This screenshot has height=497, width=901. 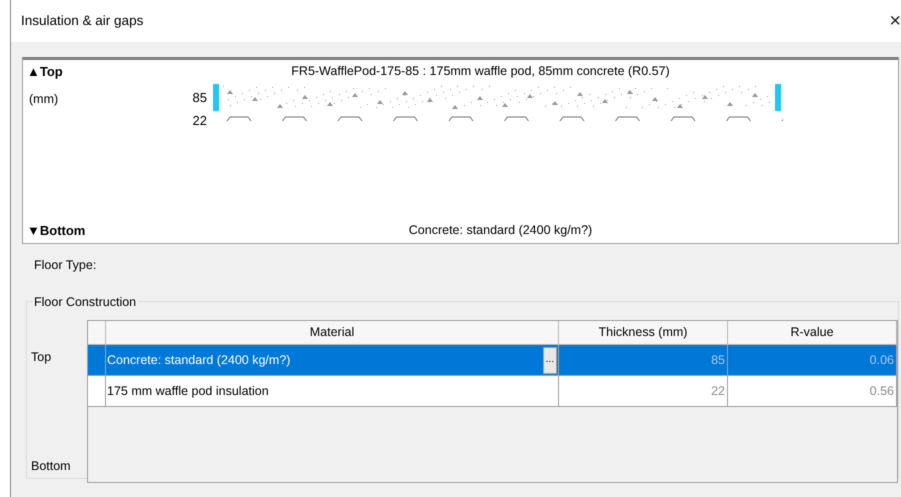 I want to click on bottom-label: Bottom, so click(x=51, y=467).